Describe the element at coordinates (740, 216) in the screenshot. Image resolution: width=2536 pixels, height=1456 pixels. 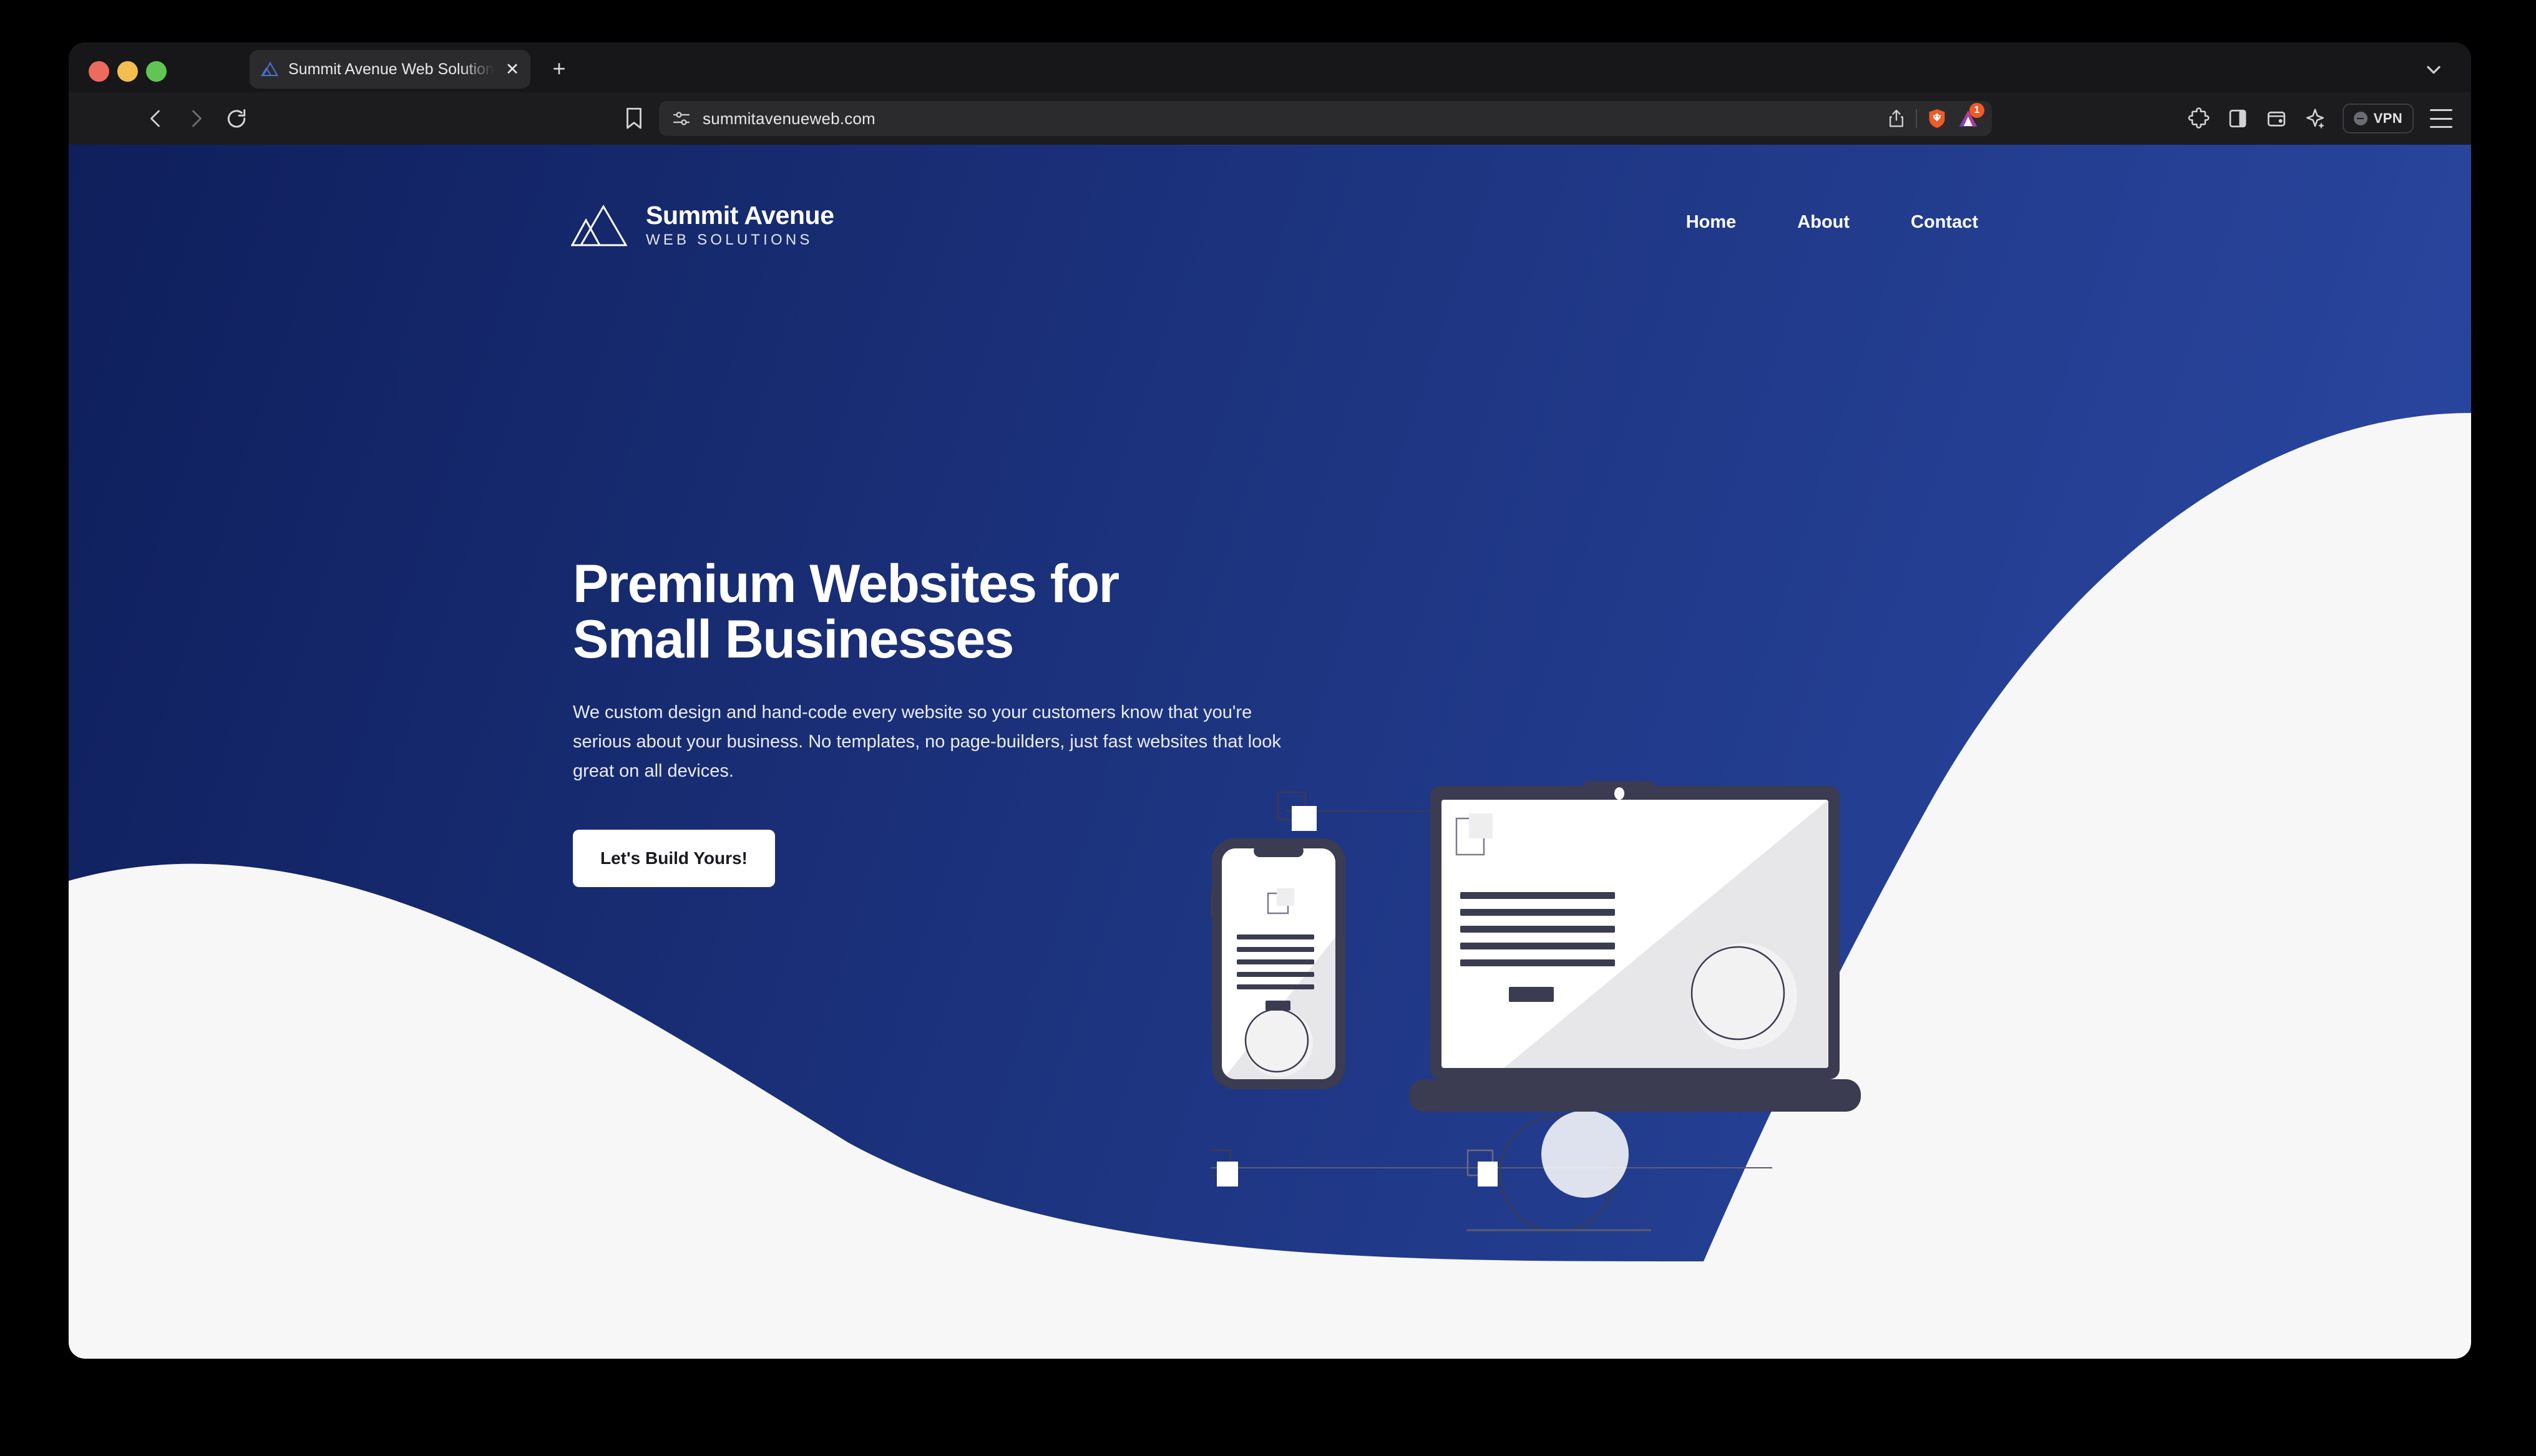
I see `brand-name: Summit Avenue` at that location.